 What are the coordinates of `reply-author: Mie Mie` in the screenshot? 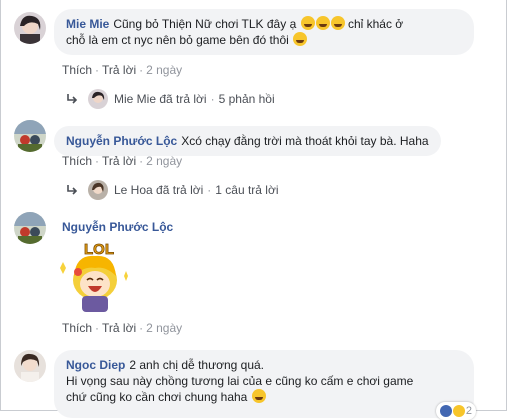 It's located at (135, 99).